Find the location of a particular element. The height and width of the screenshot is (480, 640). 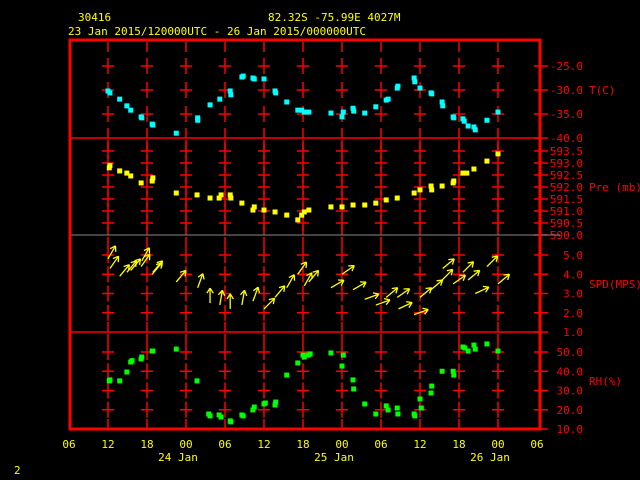

date-label: 25 Jan is located at coordinates (334, 457).